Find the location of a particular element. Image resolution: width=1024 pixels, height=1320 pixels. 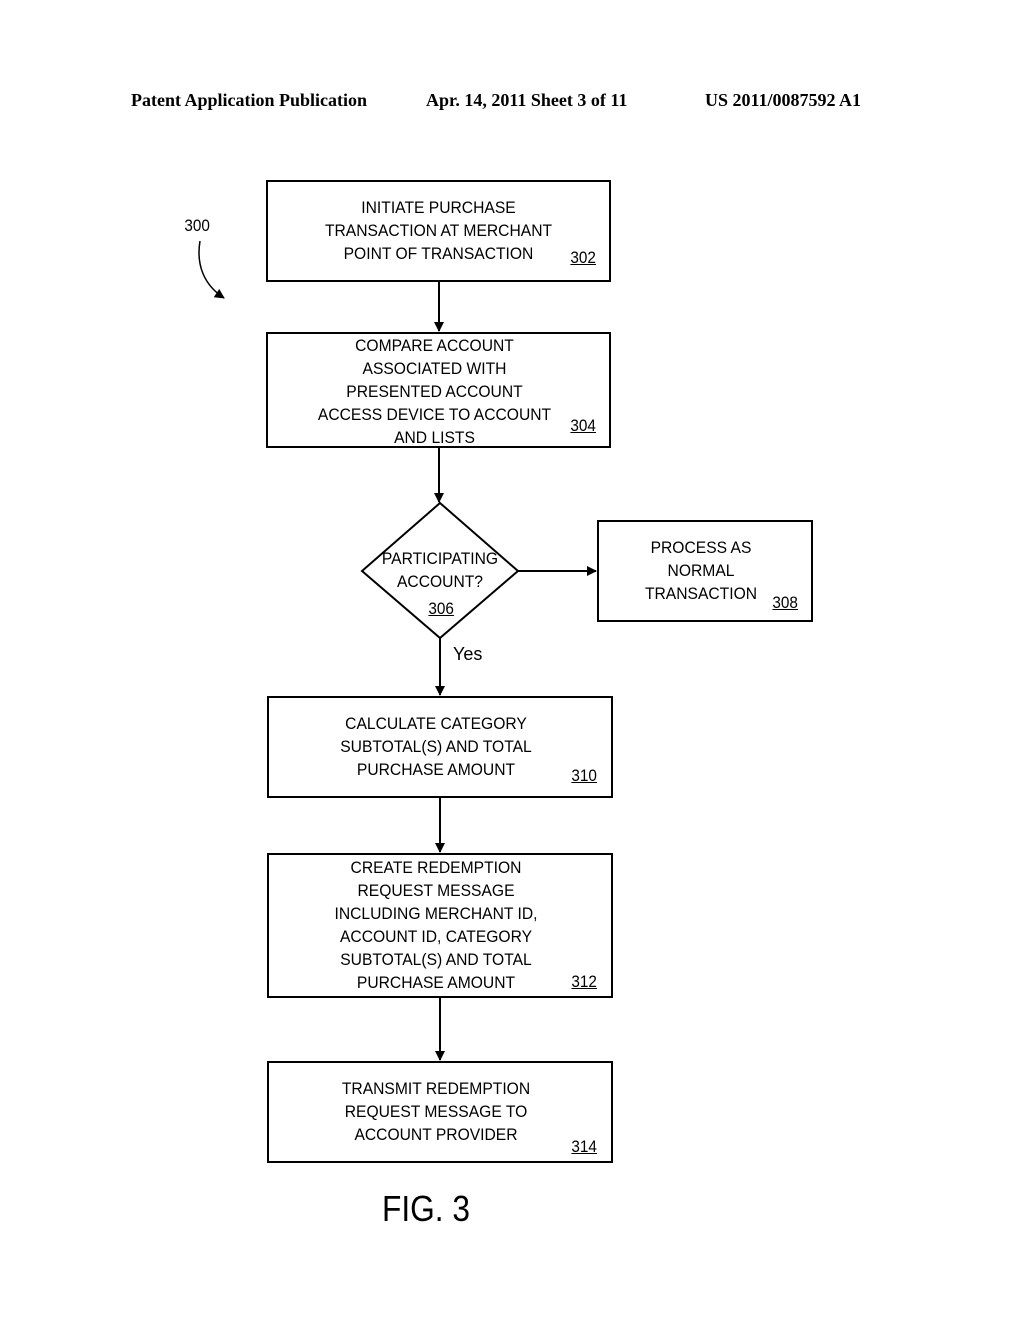

text-line: ASSOCIATED WITH is located at coordinates (434, 368).